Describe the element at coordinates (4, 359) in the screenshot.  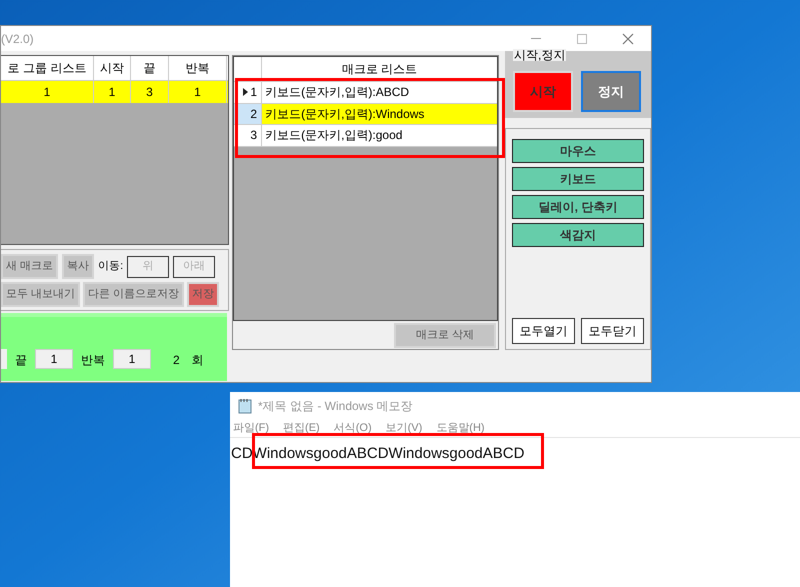
I see `input-field` at that location.